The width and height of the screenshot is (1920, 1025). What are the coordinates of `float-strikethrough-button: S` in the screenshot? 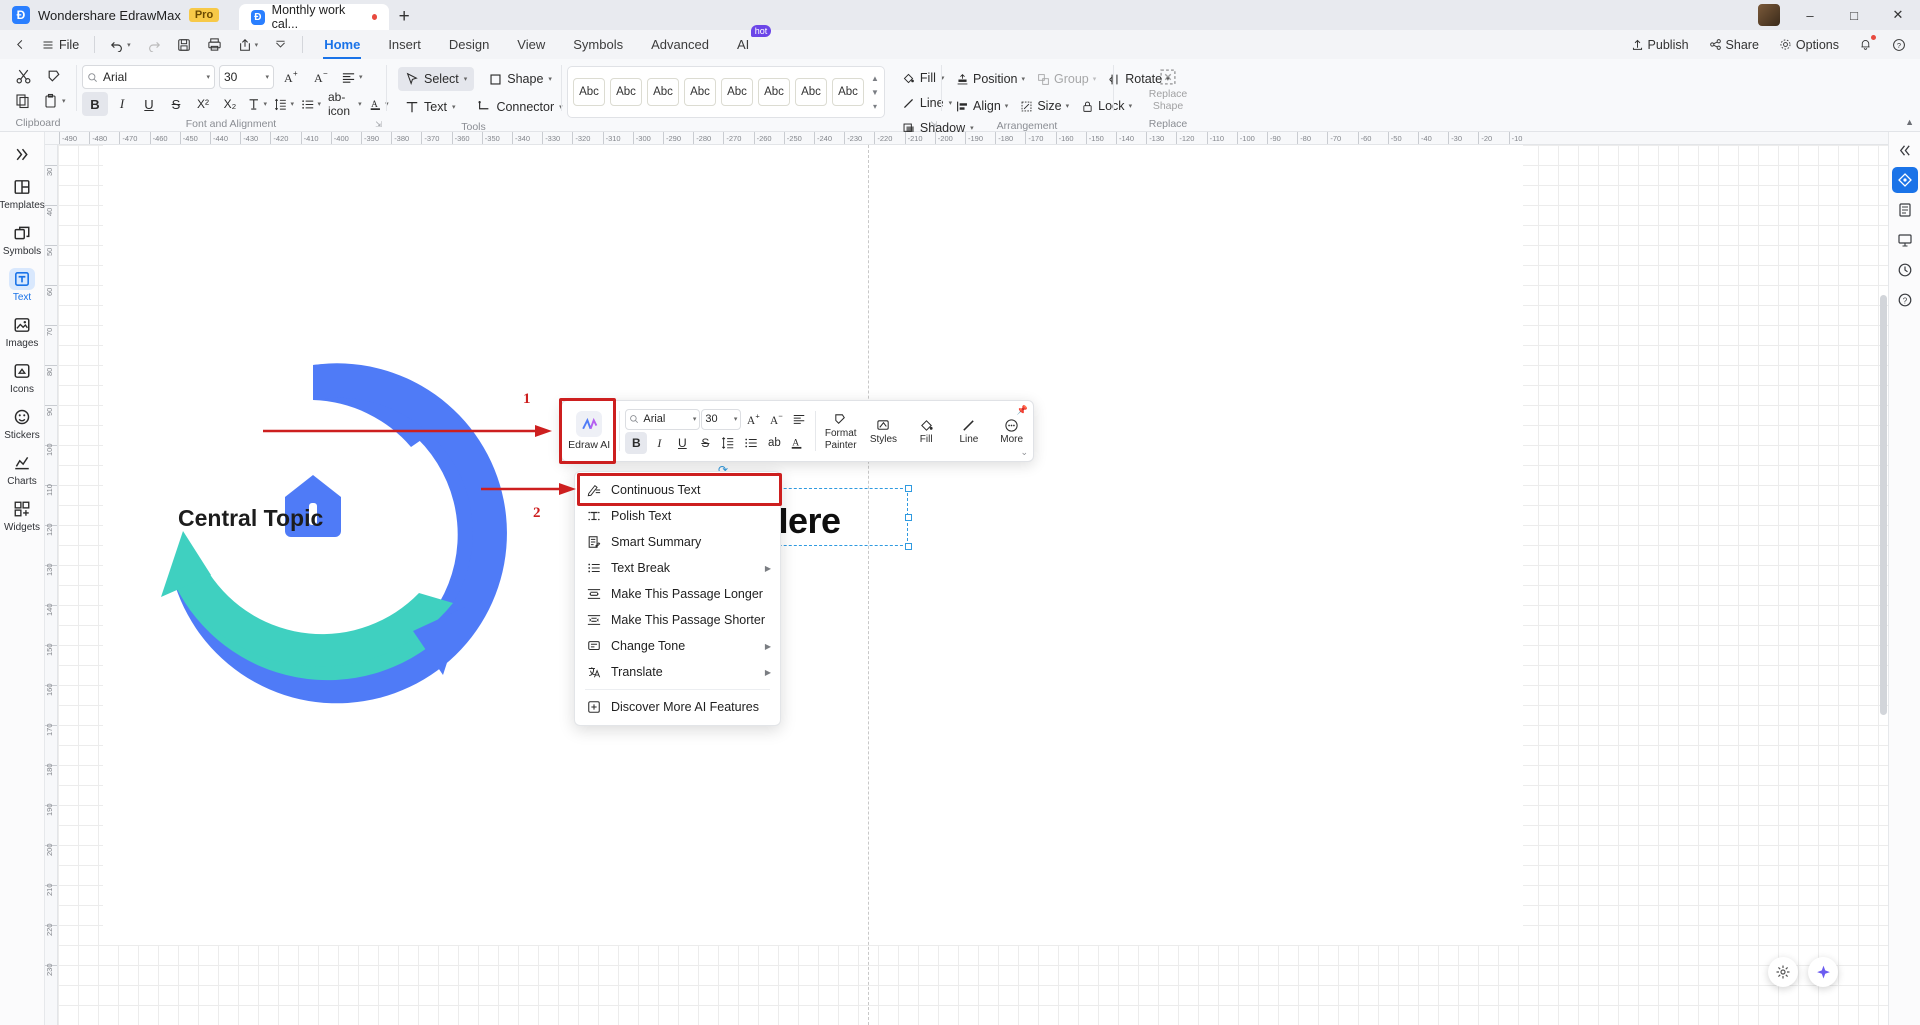 It's located at (705, 443).